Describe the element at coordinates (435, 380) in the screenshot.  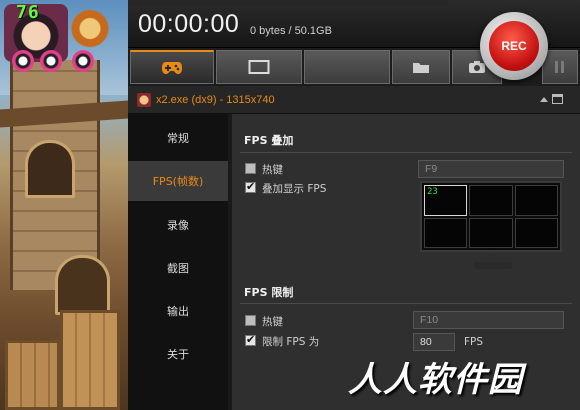
I see `watermark-text: 人人软件园` at that location.